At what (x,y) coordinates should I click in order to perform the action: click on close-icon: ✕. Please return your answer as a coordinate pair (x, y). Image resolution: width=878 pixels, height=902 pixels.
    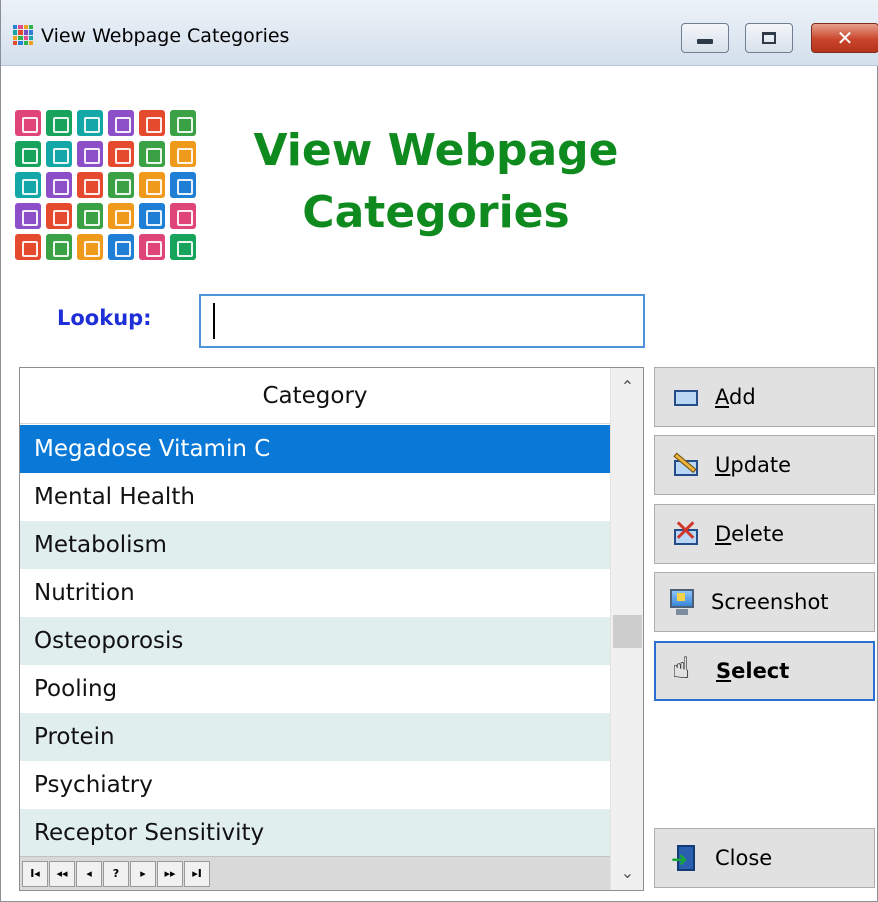
    Looking at the image, I should click on (845, 38).